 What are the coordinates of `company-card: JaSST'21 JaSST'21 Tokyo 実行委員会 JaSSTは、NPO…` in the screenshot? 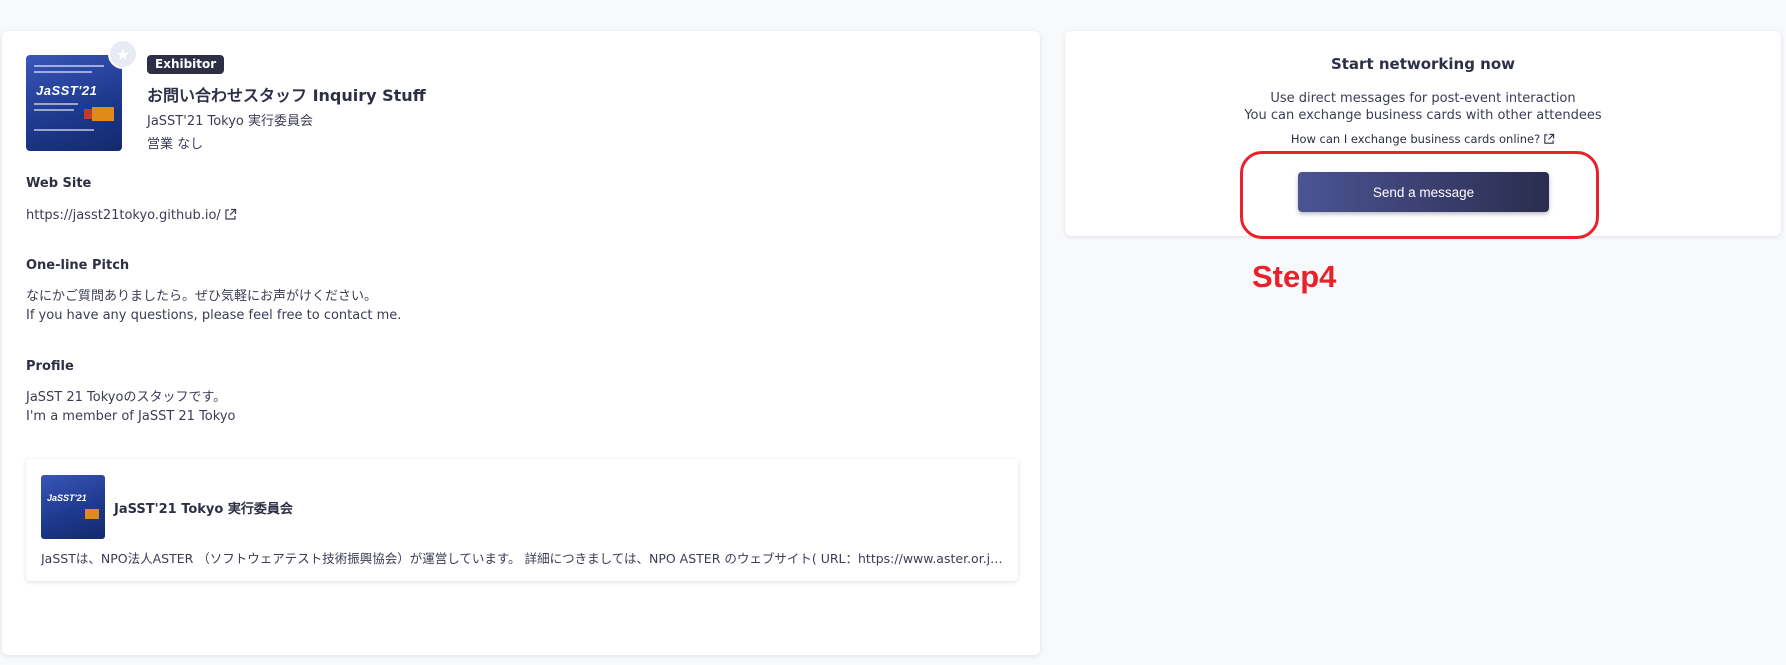 It's located at (522, 520).